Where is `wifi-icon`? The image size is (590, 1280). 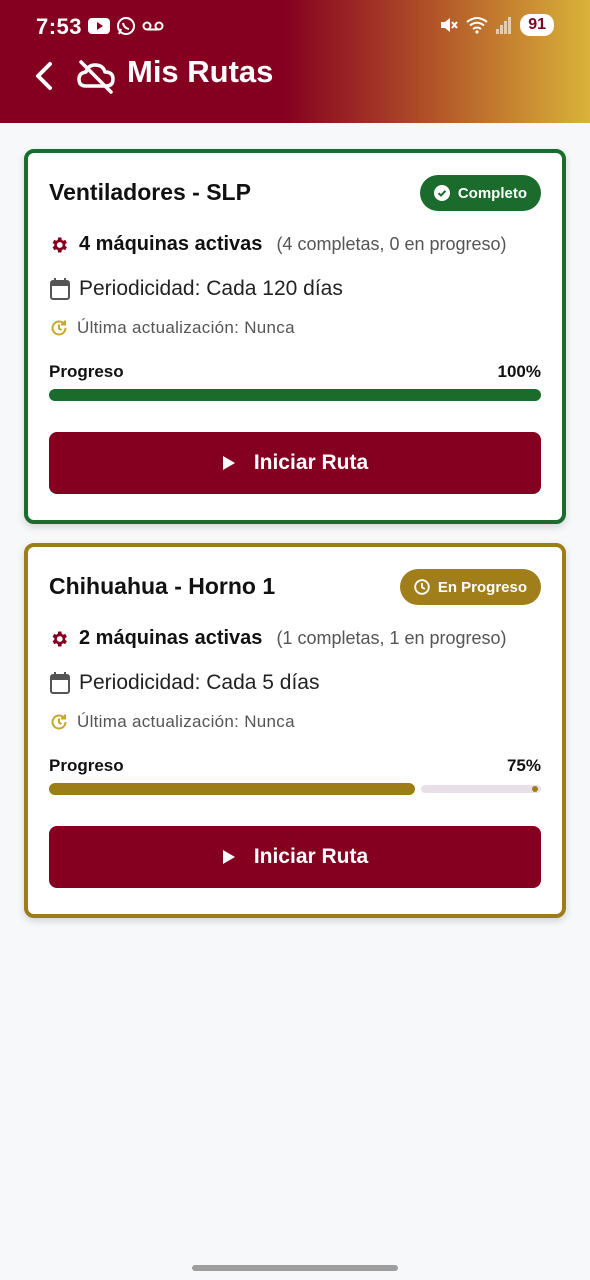 wifi-icon is located at coordinates (477, 25).